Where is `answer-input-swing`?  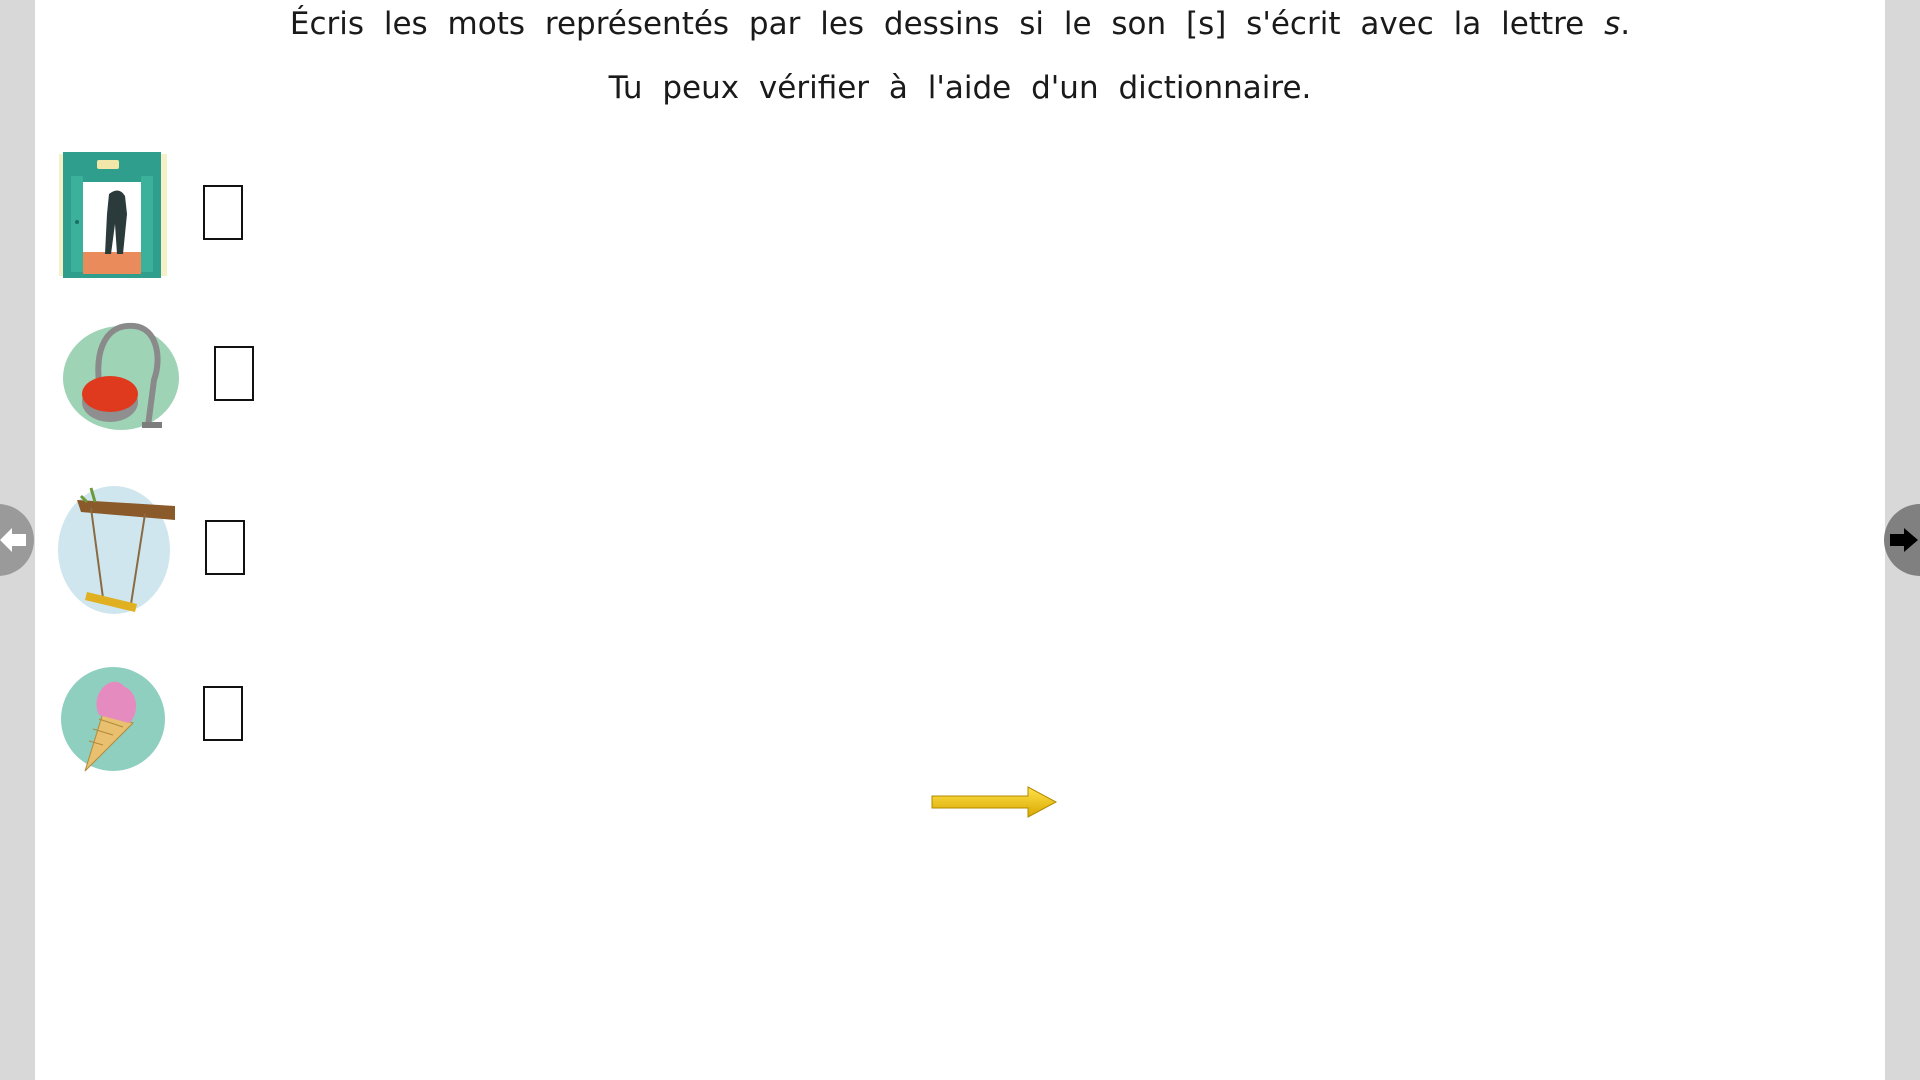
answer-input-swing is located at coordinates (225, 547).